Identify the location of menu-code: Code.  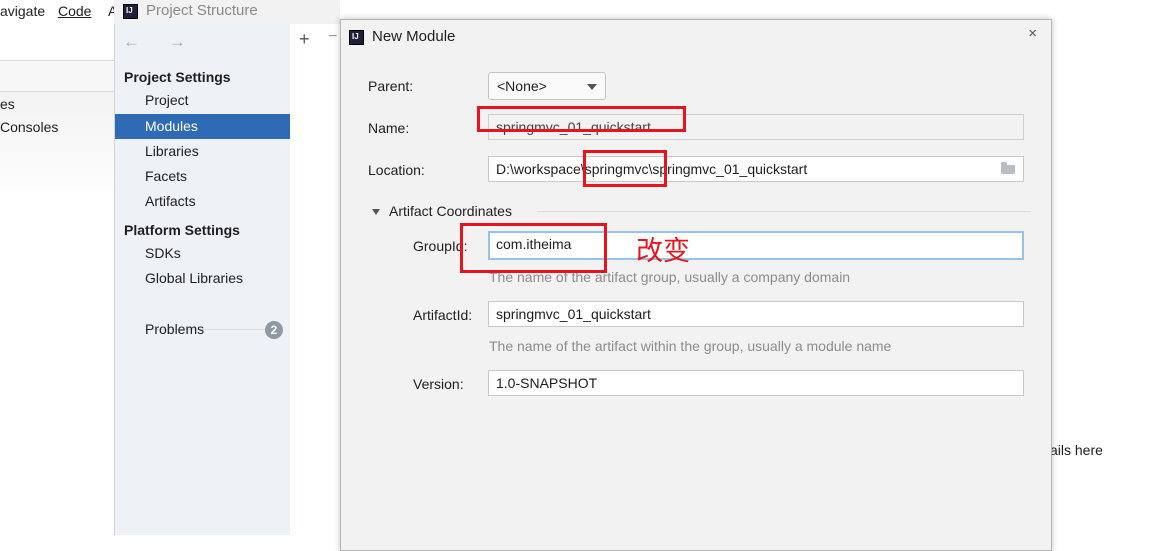
(74, 11).